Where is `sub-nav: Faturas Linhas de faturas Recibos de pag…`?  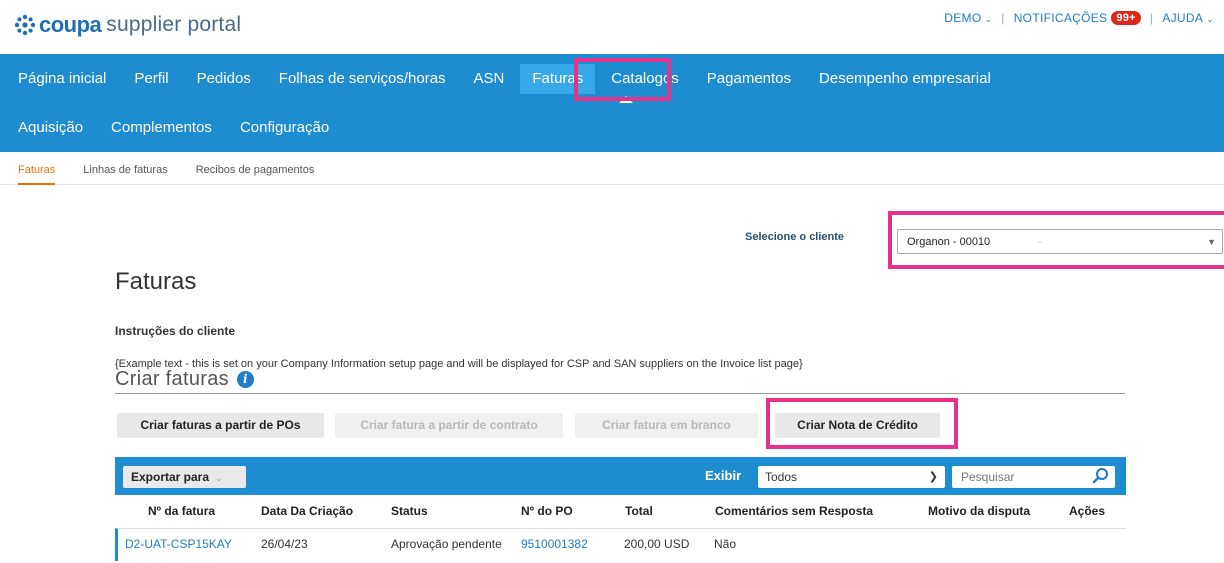
sub-nav: Faturas Linhas de faturas Recibos de pag… is located at coordinates (612, 168).